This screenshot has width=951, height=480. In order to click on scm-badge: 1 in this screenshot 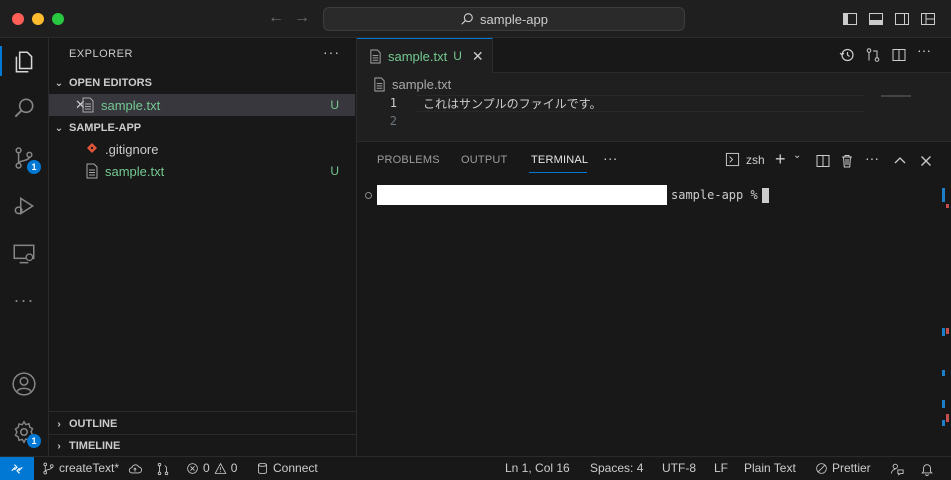, I will do `click(34, 167)`.